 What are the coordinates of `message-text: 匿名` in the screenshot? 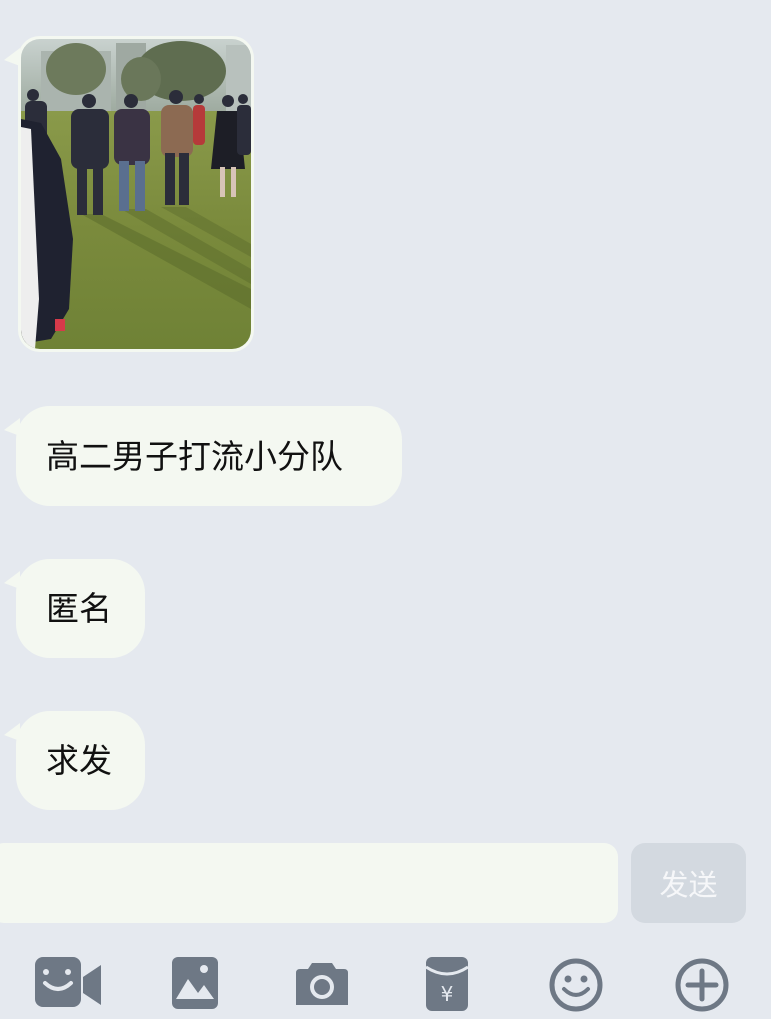 It's located at (79, 608).